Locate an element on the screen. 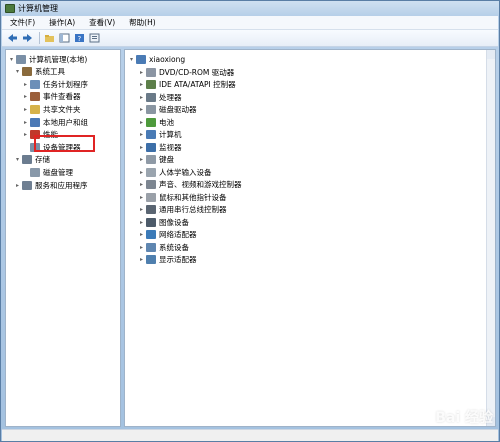  device-category-row: ▸ IDE ATA/ATAPI 控制器 is located at coordinates (187, 85).